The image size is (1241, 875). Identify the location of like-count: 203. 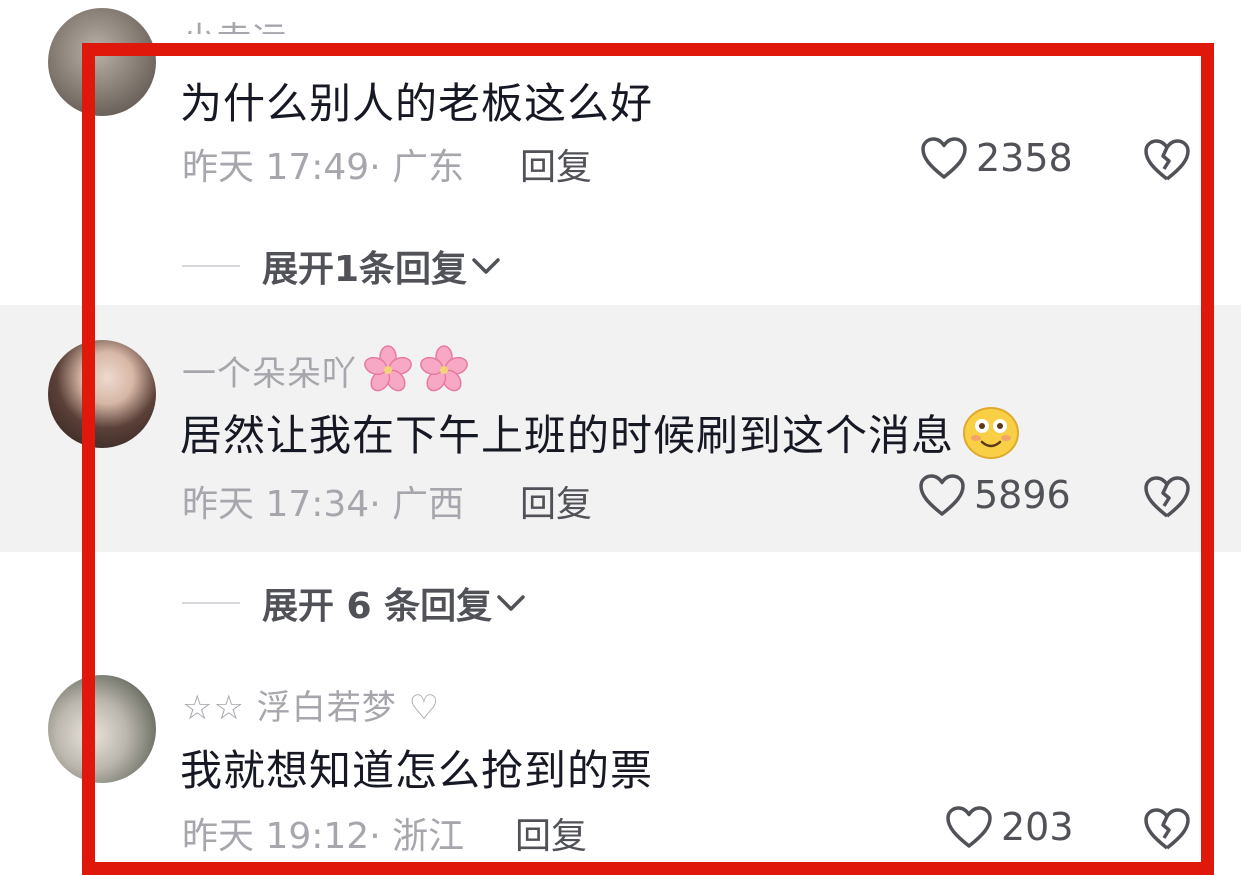
(1037, 827).